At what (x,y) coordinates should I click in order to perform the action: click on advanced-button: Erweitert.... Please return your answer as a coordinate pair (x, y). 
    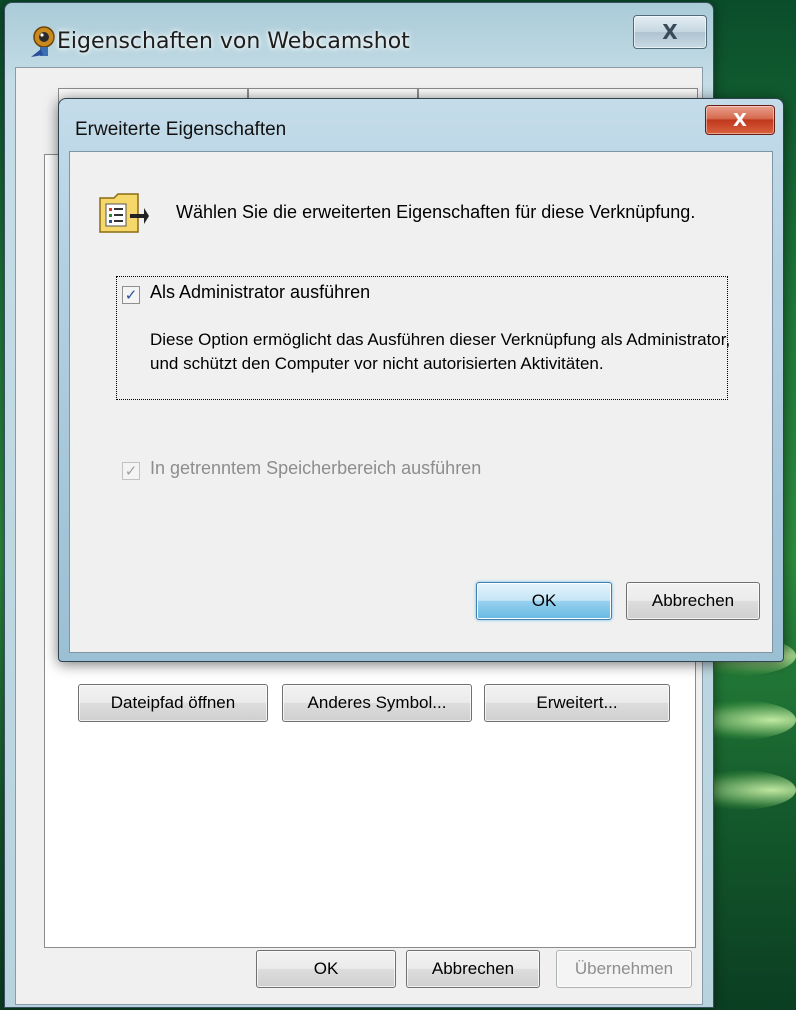
    Looking at the image, I should click on (577, 703).